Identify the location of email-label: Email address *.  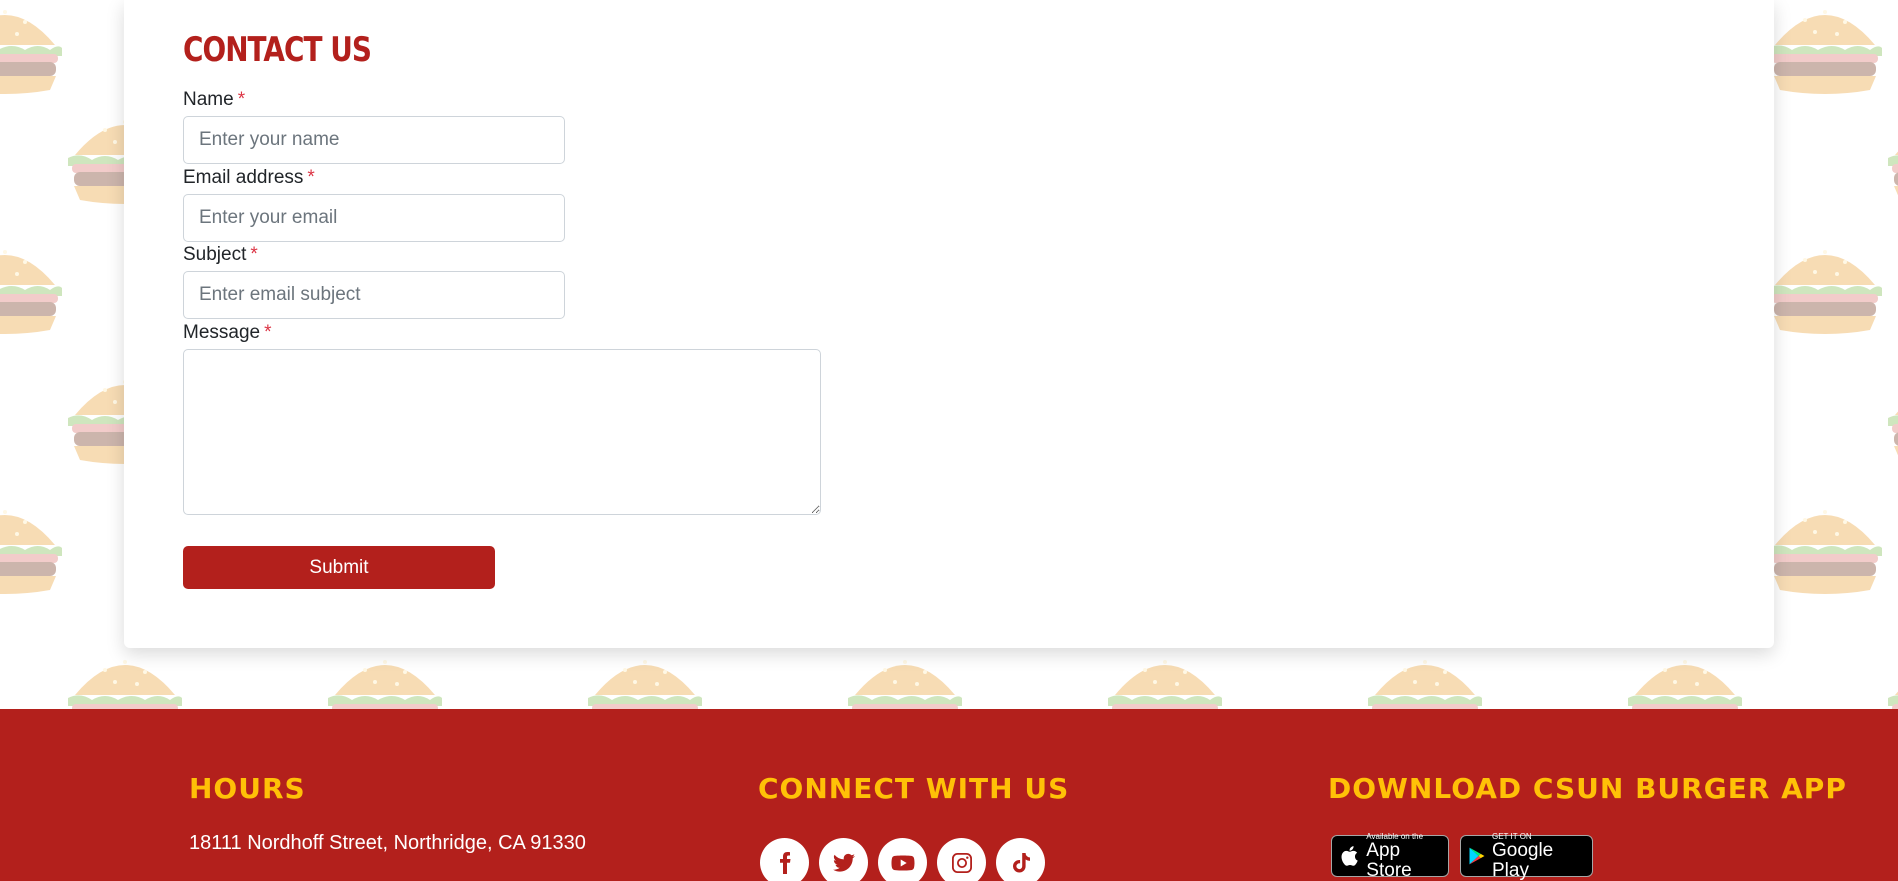
(249, 178).